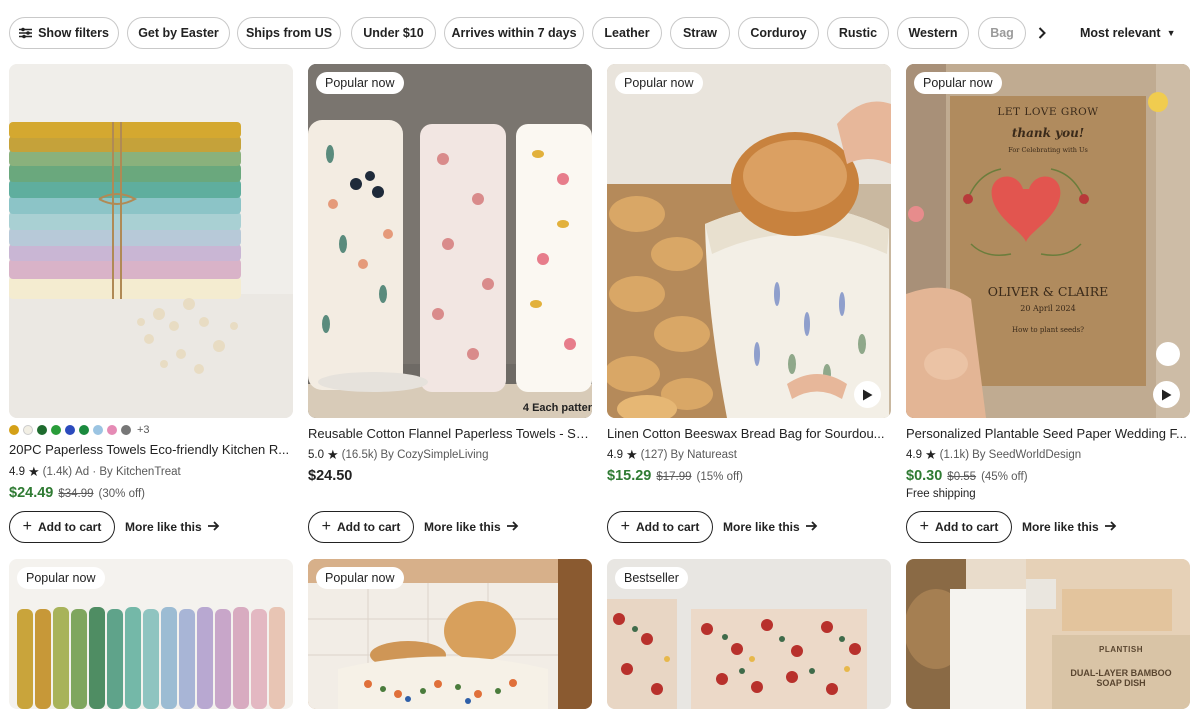 The image size is (1200, 709). What do you see at coordinates (924, 476) in the screenshot?
I see `sale-price: $0.30` at bounding box center [924, 476].